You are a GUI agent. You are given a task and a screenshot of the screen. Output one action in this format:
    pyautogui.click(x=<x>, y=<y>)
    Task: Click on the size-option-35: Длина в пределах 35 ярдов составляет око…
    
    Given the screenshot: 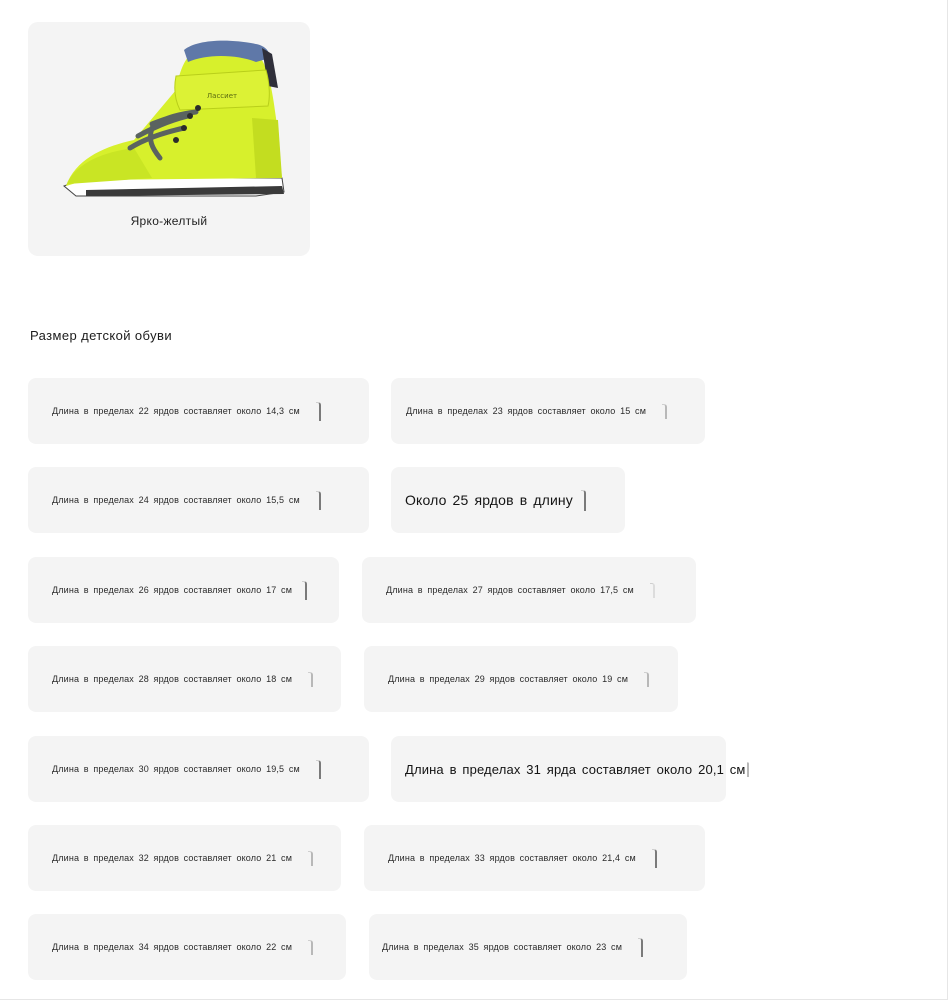 What is the action you would take?
    pyautogui.click(x=528, y=947)
    